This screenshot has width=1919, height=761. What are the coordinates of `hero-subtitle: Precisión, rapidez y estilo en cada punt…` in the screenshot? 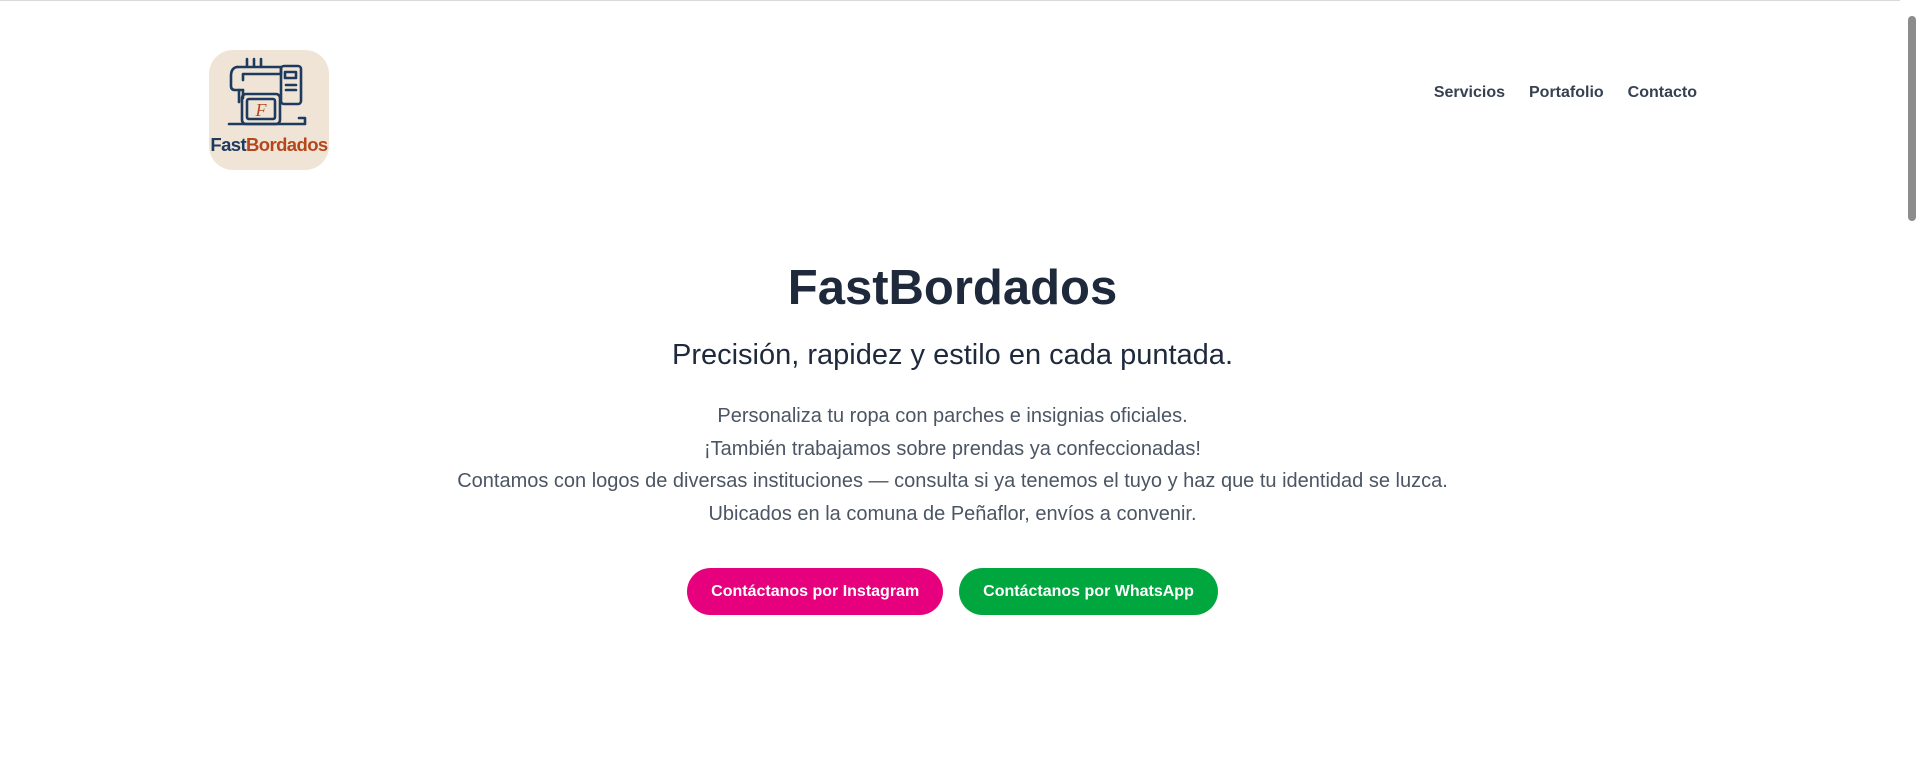 It's located at (952, 355).